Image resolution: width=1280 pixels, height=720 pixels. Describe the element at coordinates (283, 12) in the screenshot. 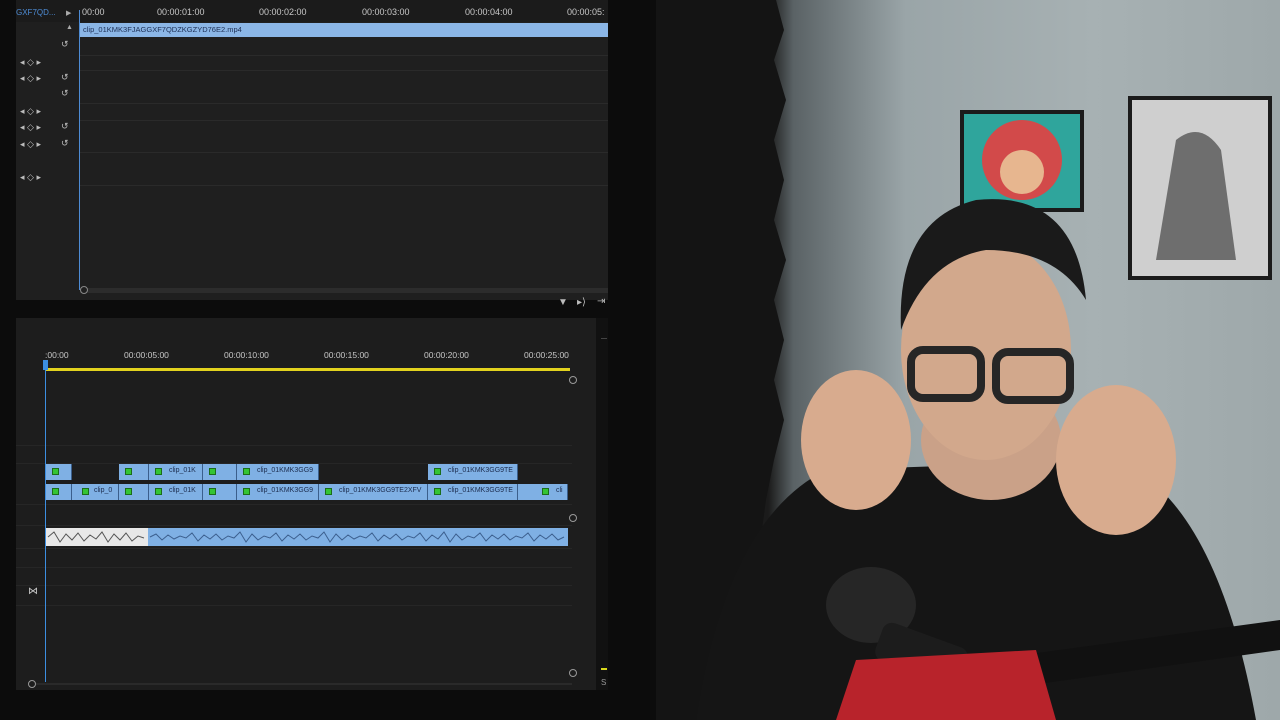

I see `source-ruler-label: 00:00:02:00` at that location.